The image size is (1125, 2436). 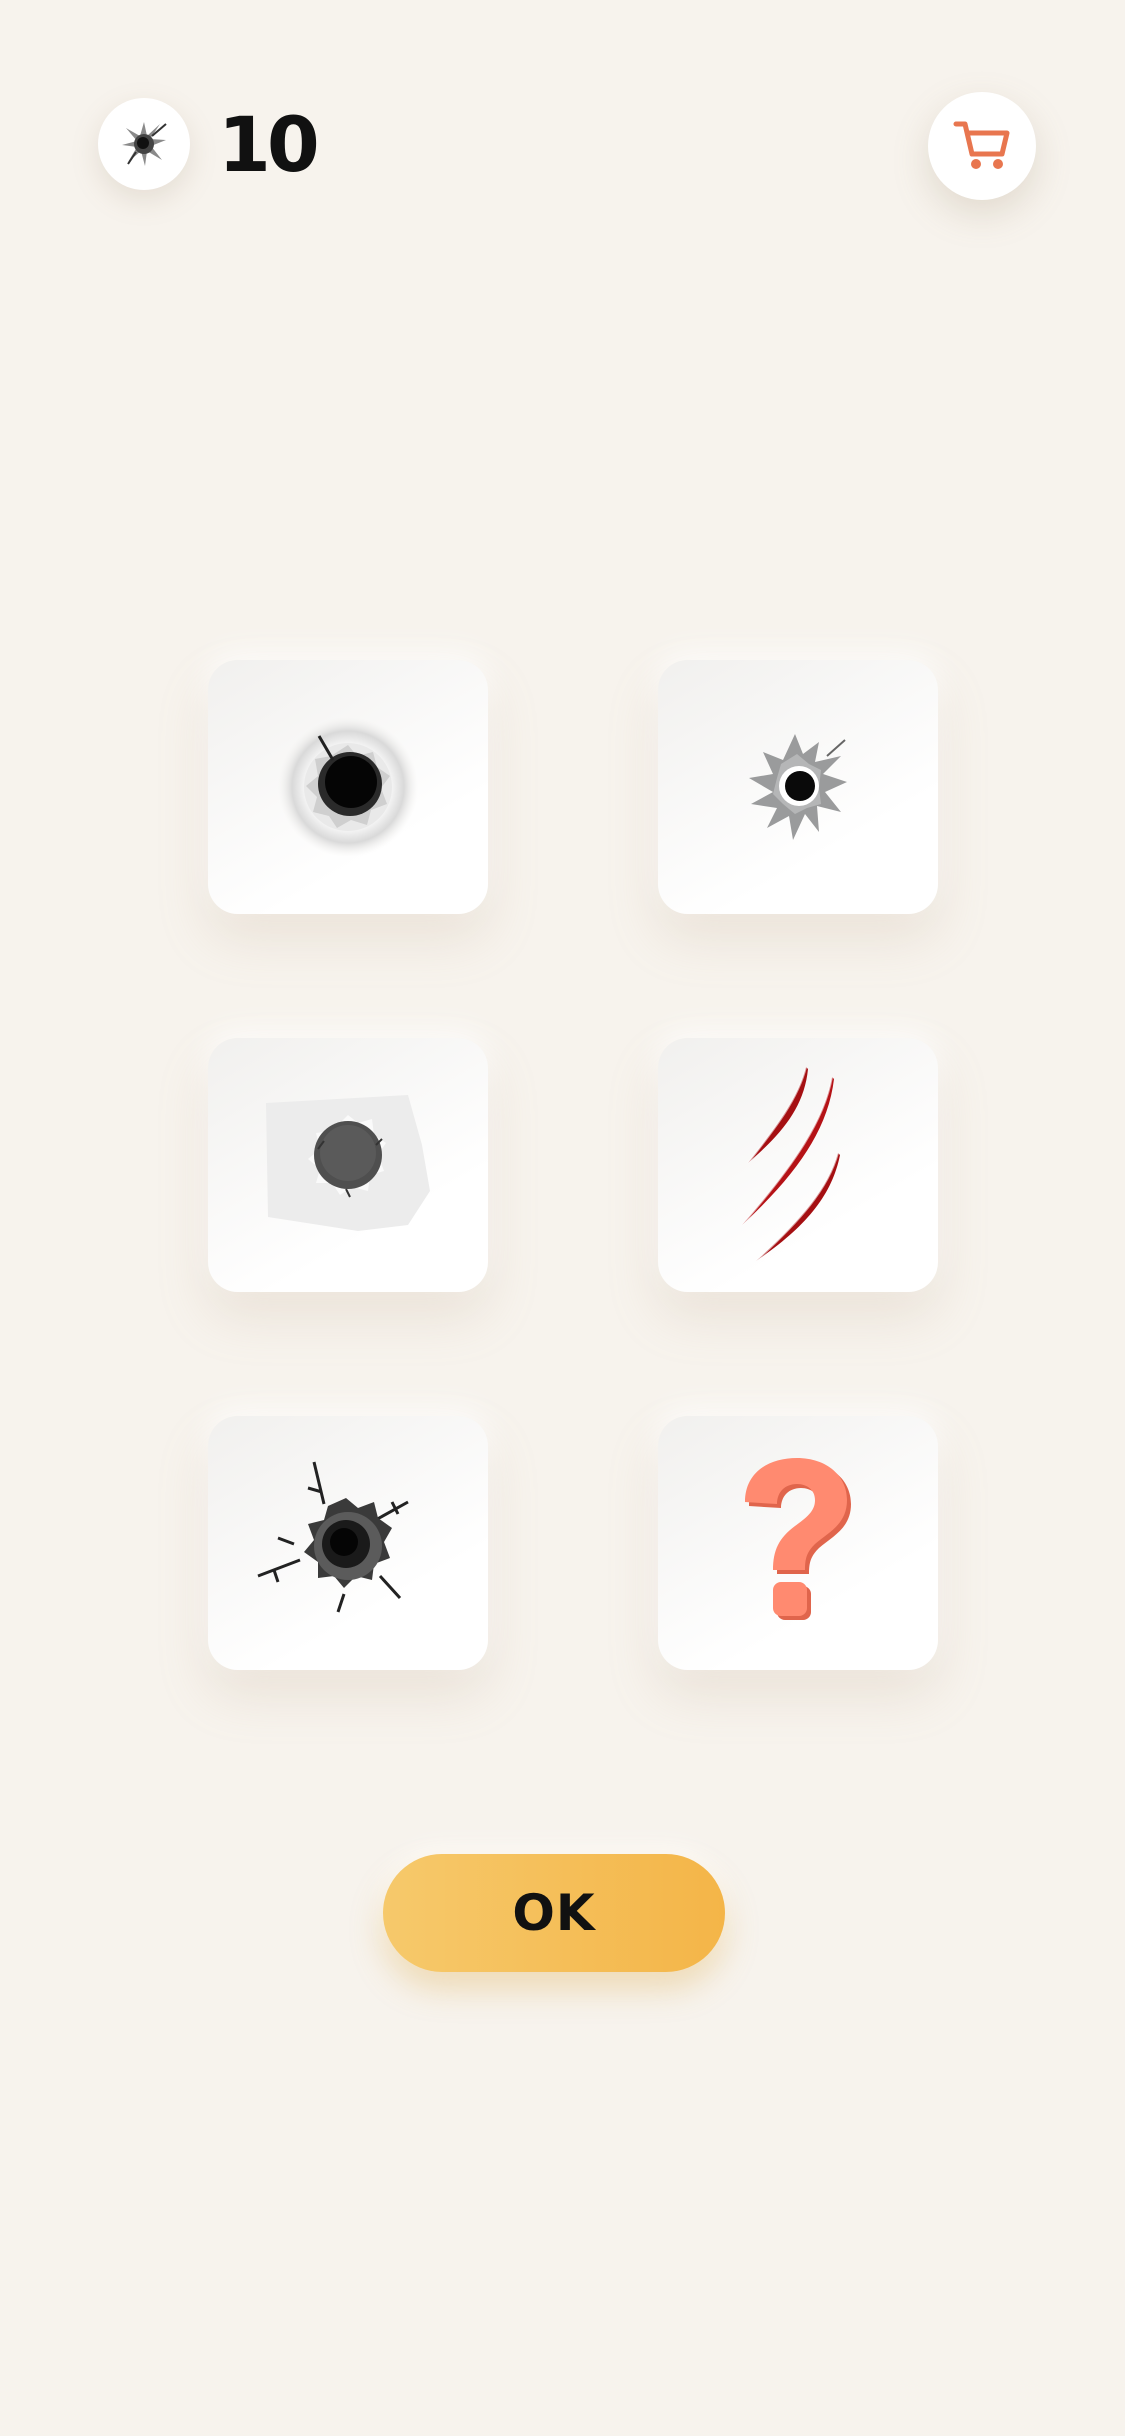 I want to click on cart-button, so click(x=982, y=146).